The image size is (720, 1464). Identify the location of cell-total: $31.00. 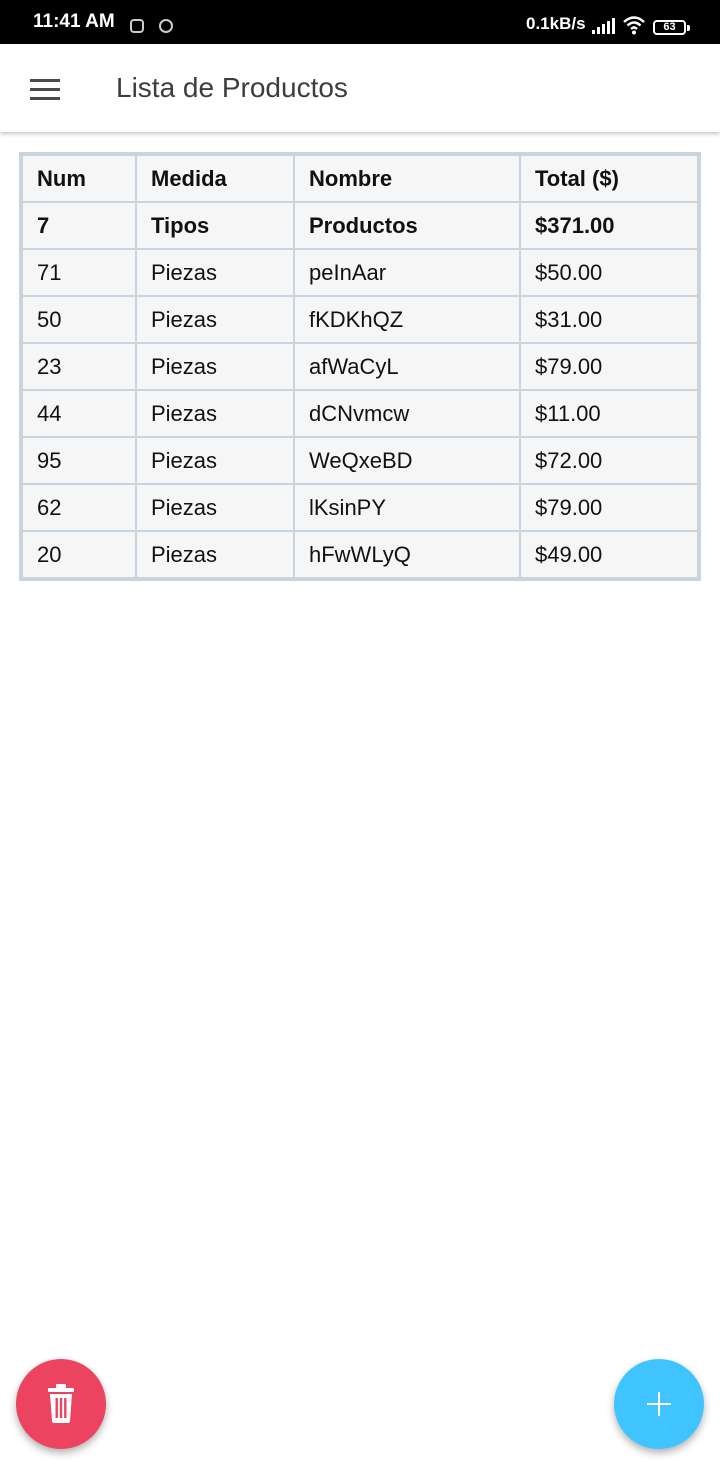
(609, 319).